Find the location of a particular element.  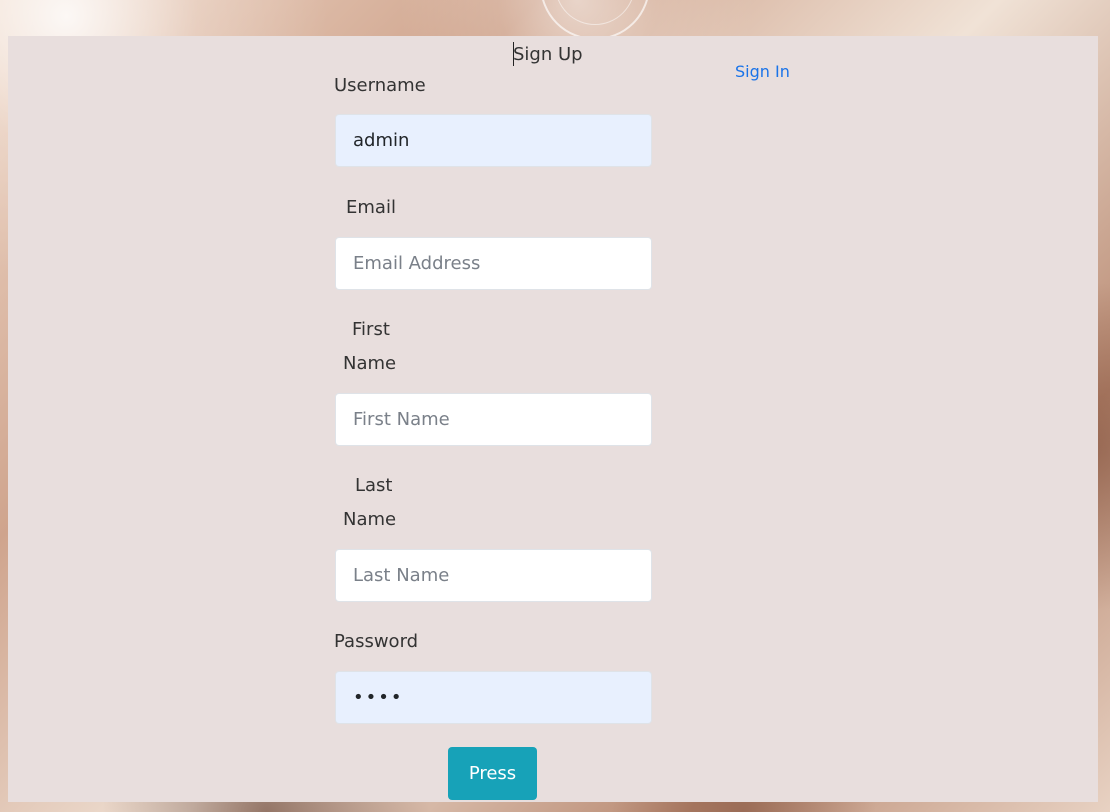

sign-in-link: Sign In is located at coordinates (762, 71).